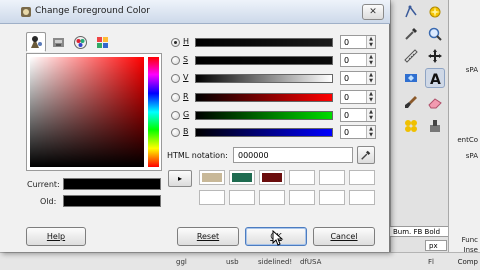 Image resolution: width=480 pixels, height=270 pixels. I want to click on tool-text-icon: A, so click(435, 78).